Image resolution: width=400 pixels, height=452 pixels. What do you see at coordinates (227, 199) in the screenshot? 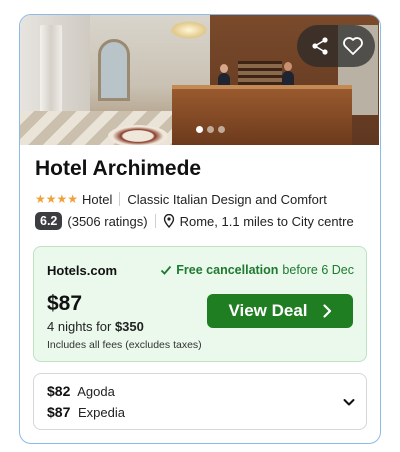
I see `hotel-tagline: Classic Italian Design and Comfort` at bounding box center [227, 199].